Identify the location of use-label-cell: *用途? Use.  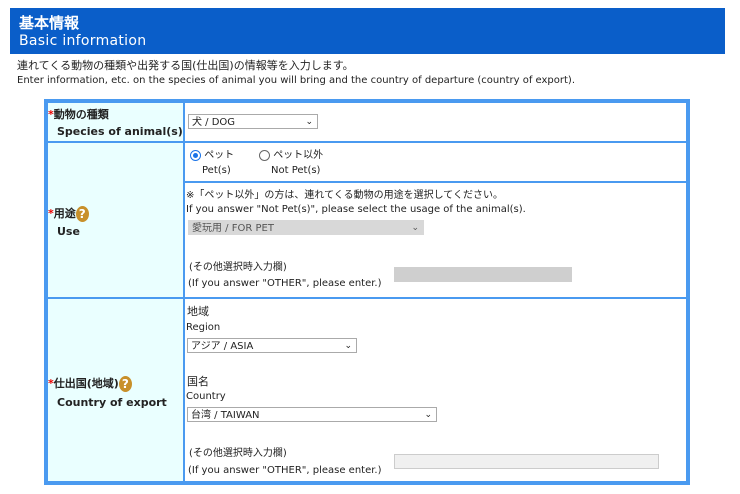
(115, 220).